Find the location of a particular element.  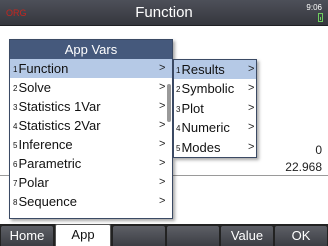

softkey-bar: Home App Value OK is located at coordinates (164, 235).